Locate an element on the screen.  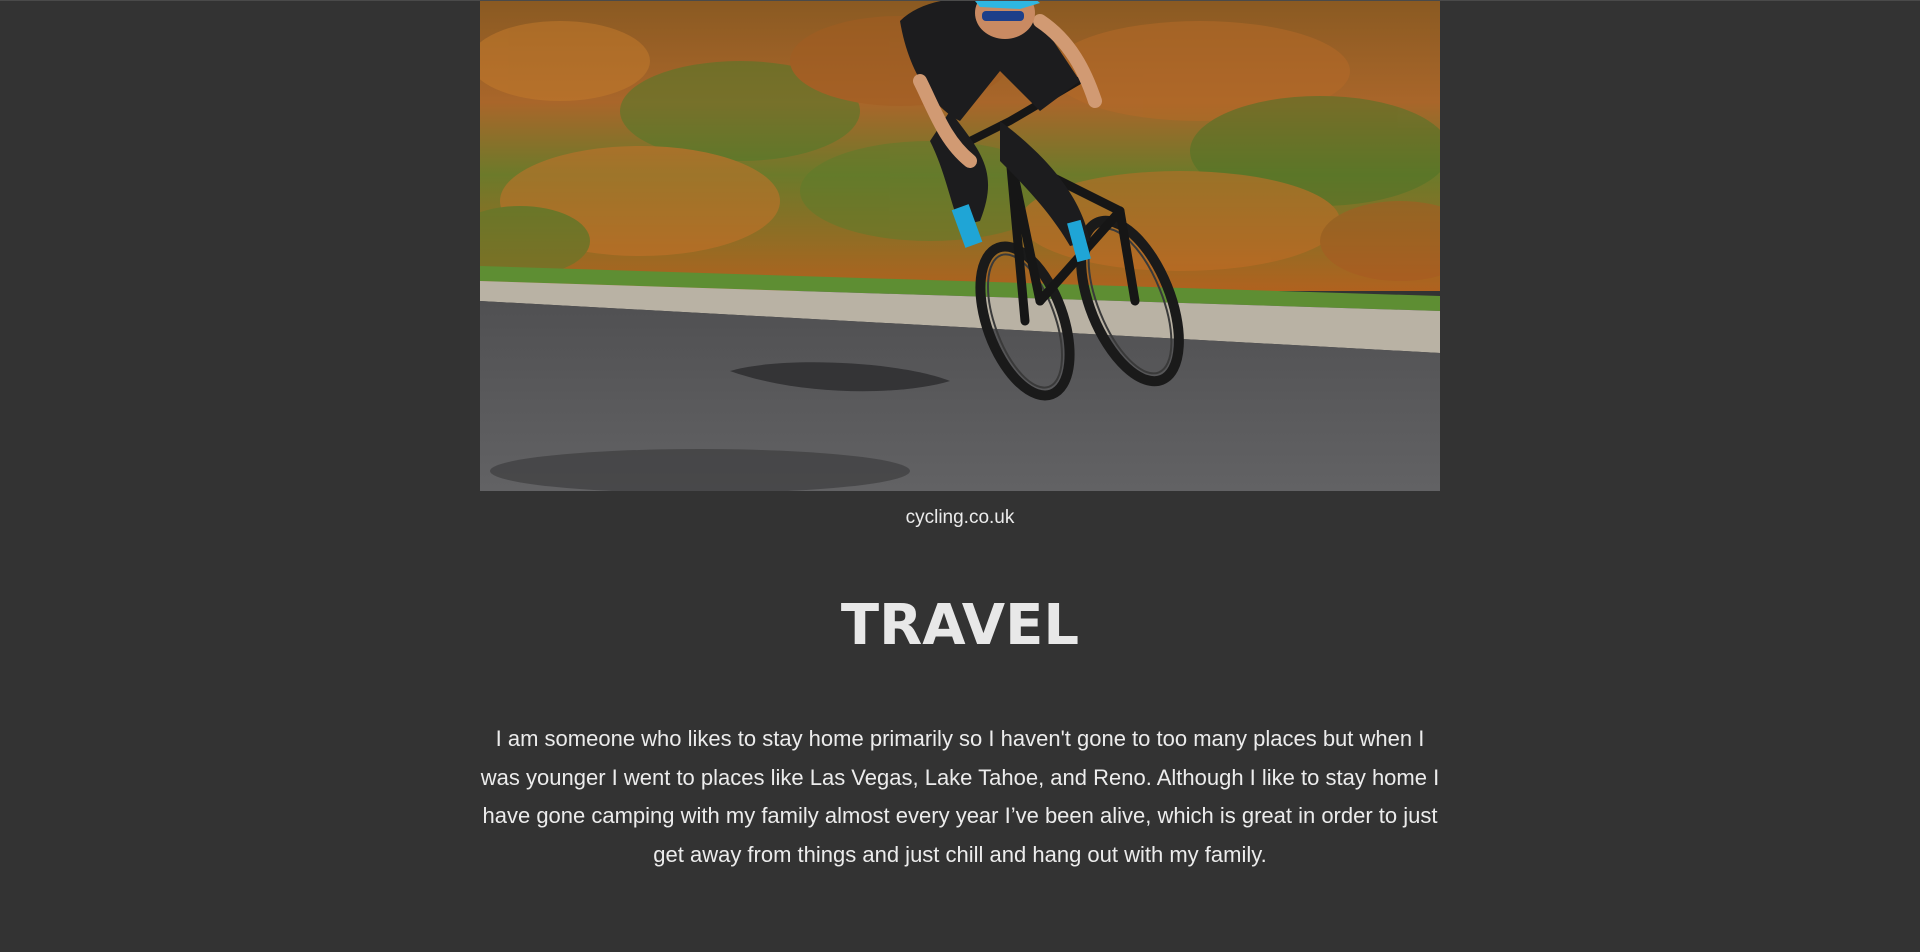
section-title: TRAVEL is located at coordinates (960, 625).